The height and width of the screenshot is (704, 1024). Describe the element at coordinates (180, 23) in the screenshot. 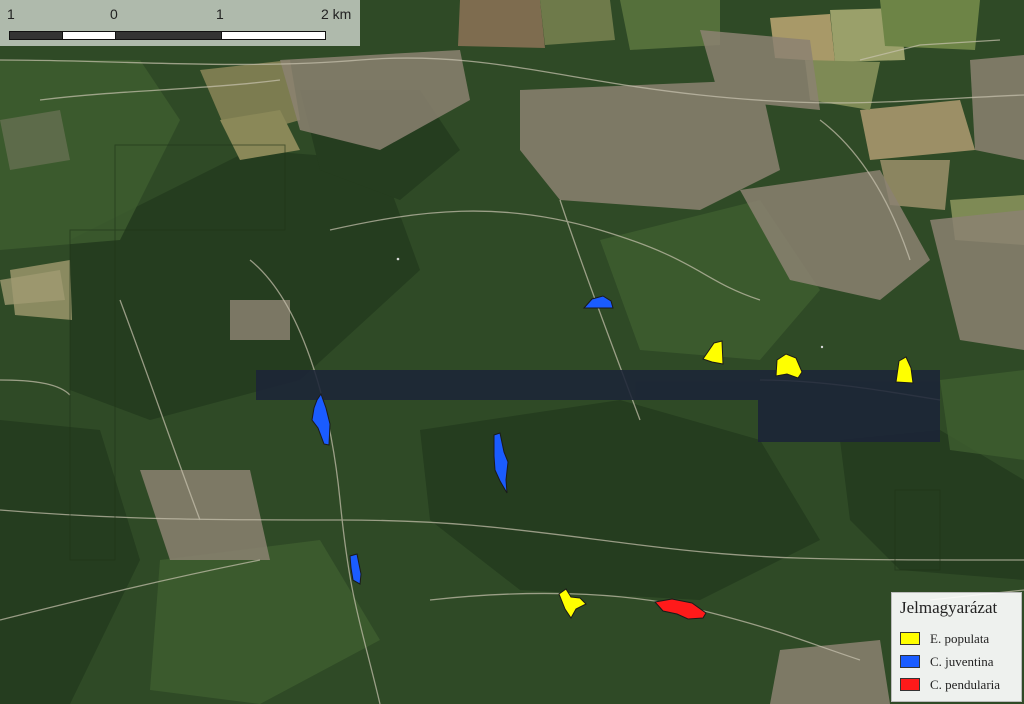

I see `scale-bar: 1 0 1 2 km` at that location.